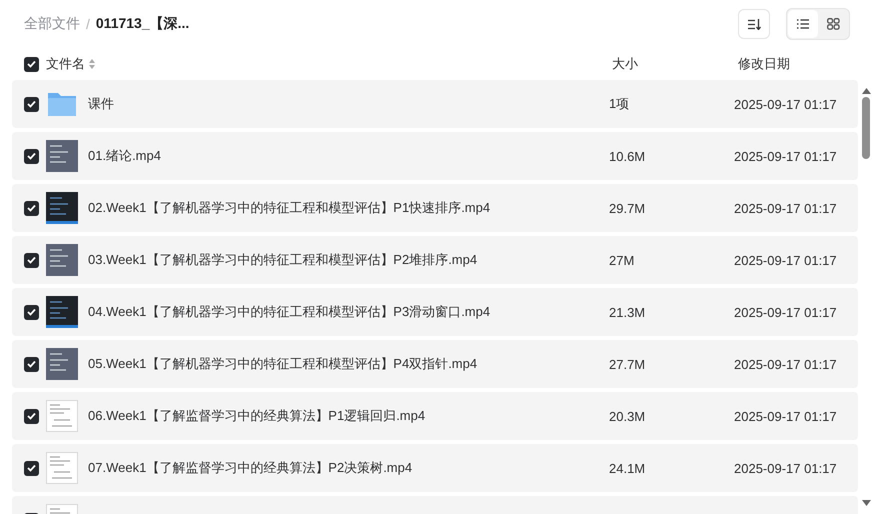 Image resolution: width=874 pixels, height=514 pixels. Describe the element at coordinates (283, 363) in the screenshot. I see `file-name: 05.Week1【了解机器学习中的特征工程和模型评估】P4双指针.mp4` at that location.